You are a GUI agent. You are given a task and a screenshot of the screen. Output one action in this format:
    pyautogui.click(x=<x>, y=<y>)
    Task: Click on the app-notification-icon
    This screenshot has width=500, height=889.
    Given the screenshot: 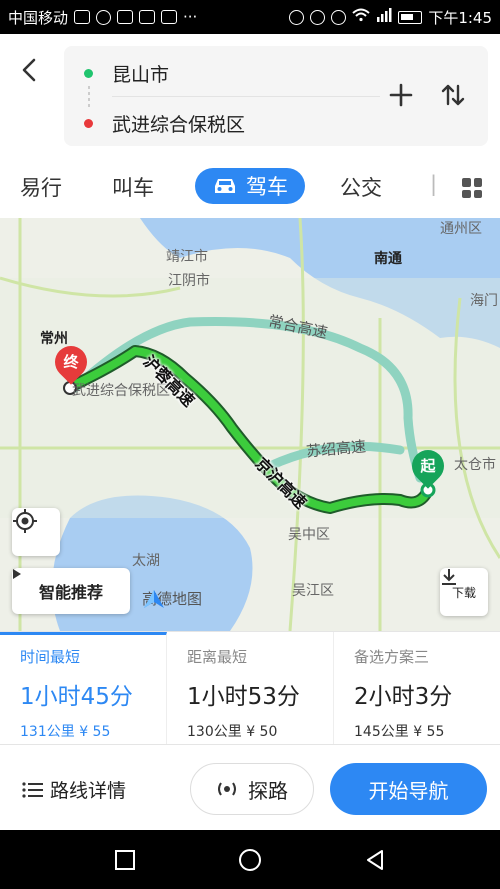 What is the action you would take?
    pyautogui.click(x=82, y=17)
    